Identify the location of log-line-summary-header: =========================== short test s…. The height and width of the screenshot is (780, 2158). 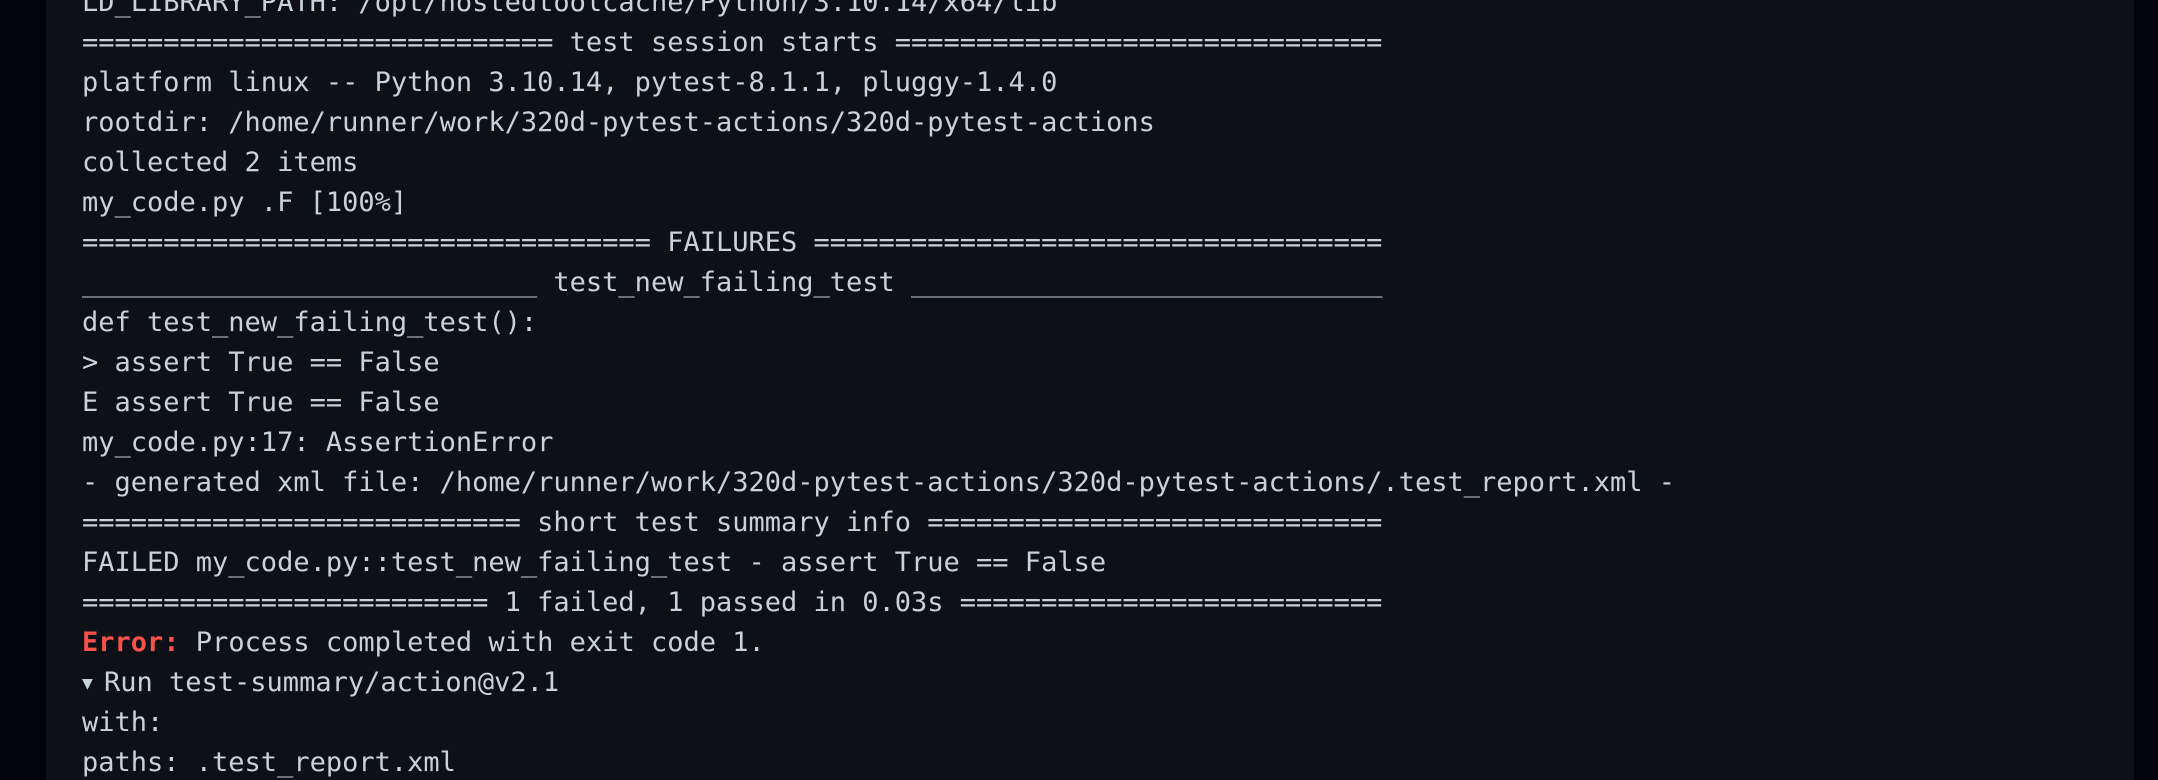
(732, 522).